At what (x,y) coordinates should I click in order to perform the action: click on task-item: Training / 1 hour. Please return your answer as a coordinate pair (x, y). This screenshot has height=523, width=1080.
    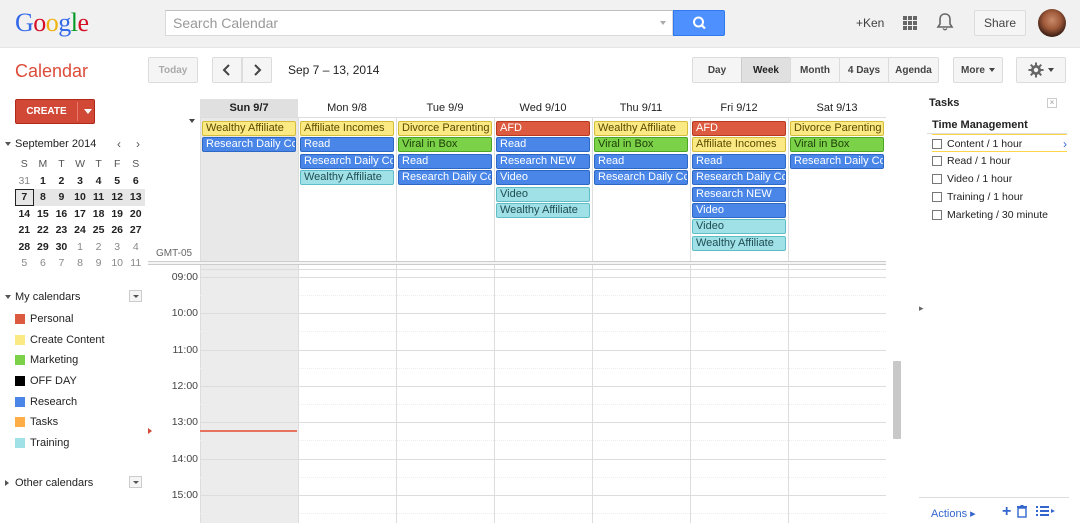
    Looking at the image, I should click on (999, 197).